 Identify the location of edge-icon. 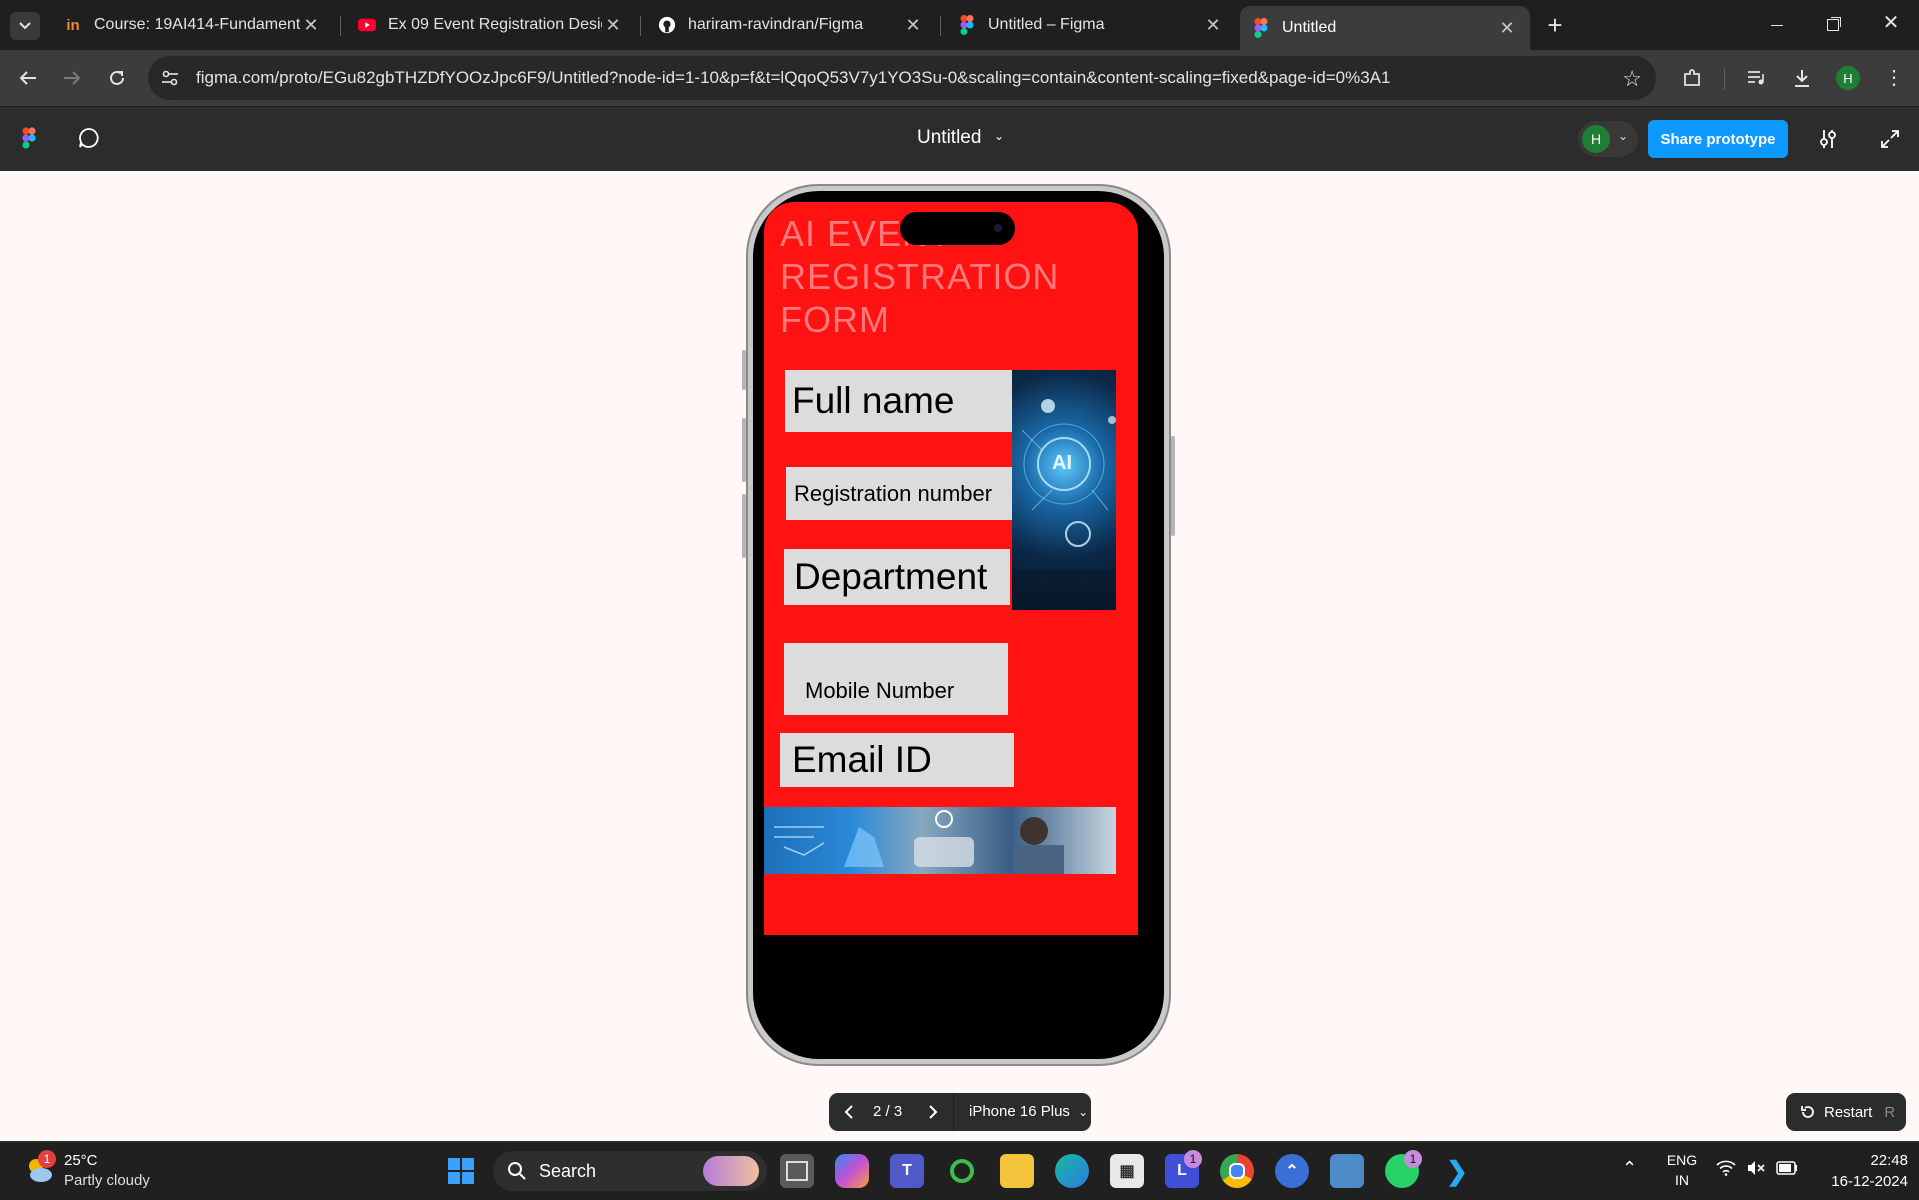
(1072, 1171).